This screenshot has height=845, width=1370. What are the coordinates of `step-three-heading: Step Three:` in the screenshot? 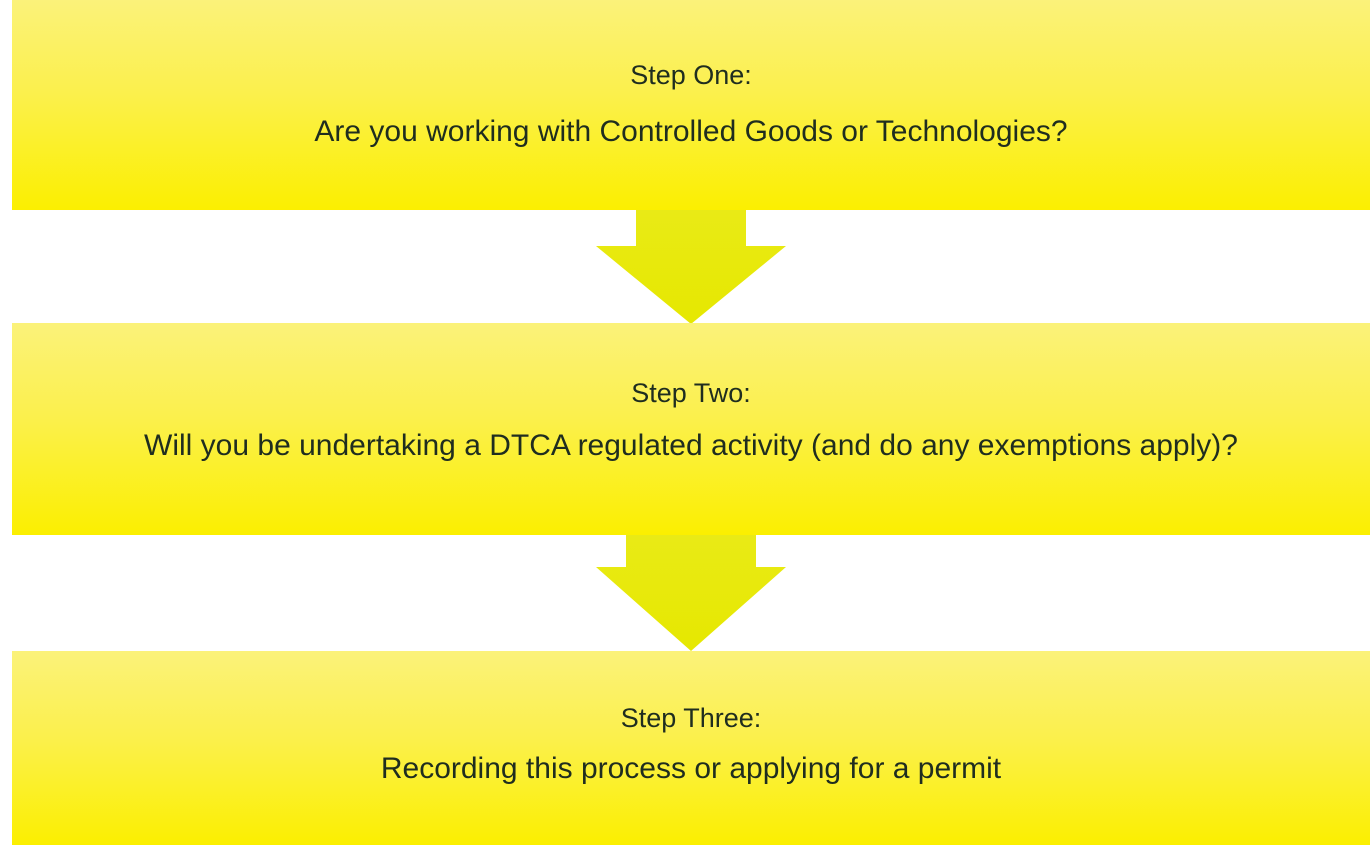 It's located at (691, 718).